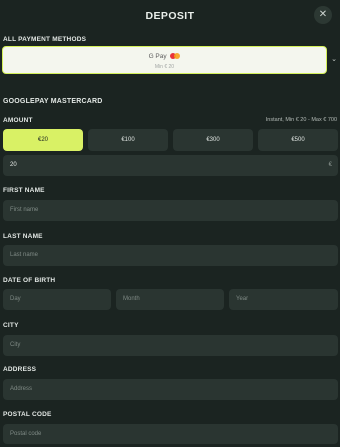 The width and height of the screenshot is (340, 447). Describe the element at coordinates (29, 280) in the screenshot. I see `dob-label: DATE OF BIRTH` at that location.